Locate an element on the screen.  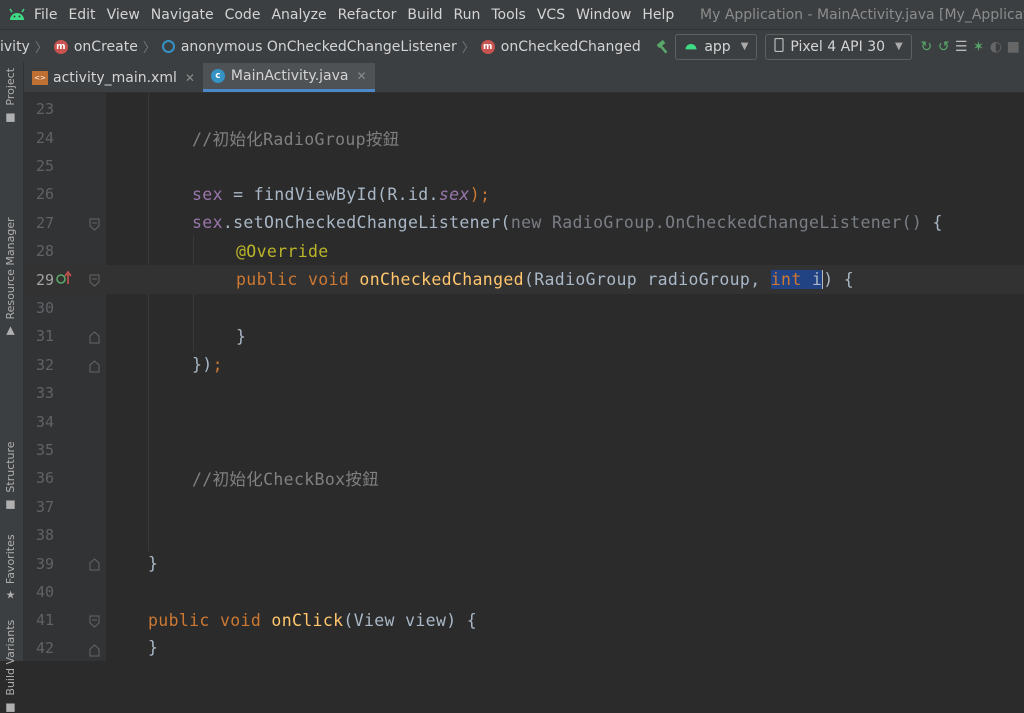
code-line: 39 } is located at coordinates (524, 563).